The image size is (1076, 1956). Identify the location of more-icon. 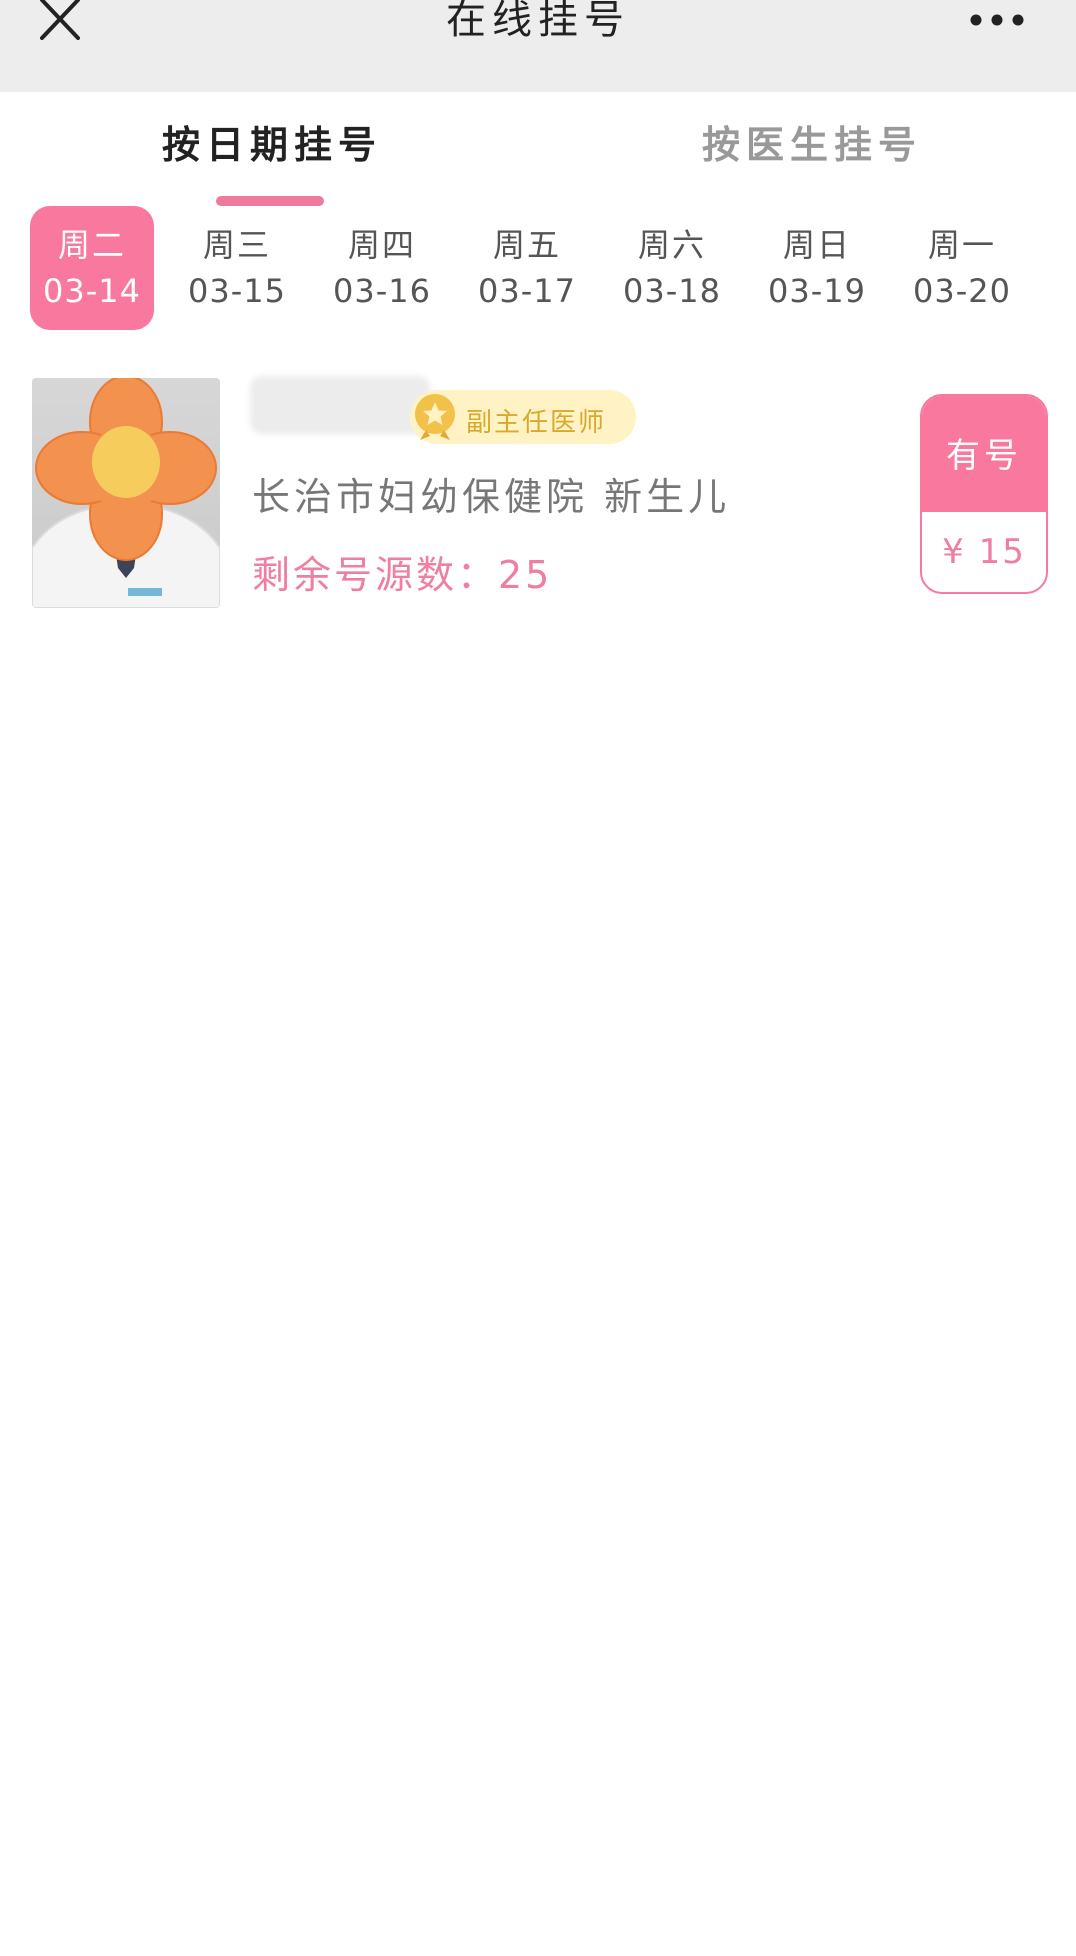
(997, 20).